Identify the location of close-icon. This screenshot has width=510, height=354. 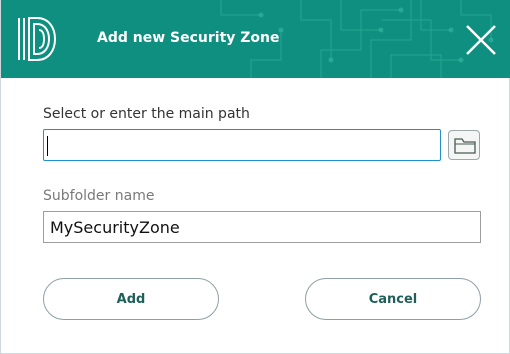
(481, 40).